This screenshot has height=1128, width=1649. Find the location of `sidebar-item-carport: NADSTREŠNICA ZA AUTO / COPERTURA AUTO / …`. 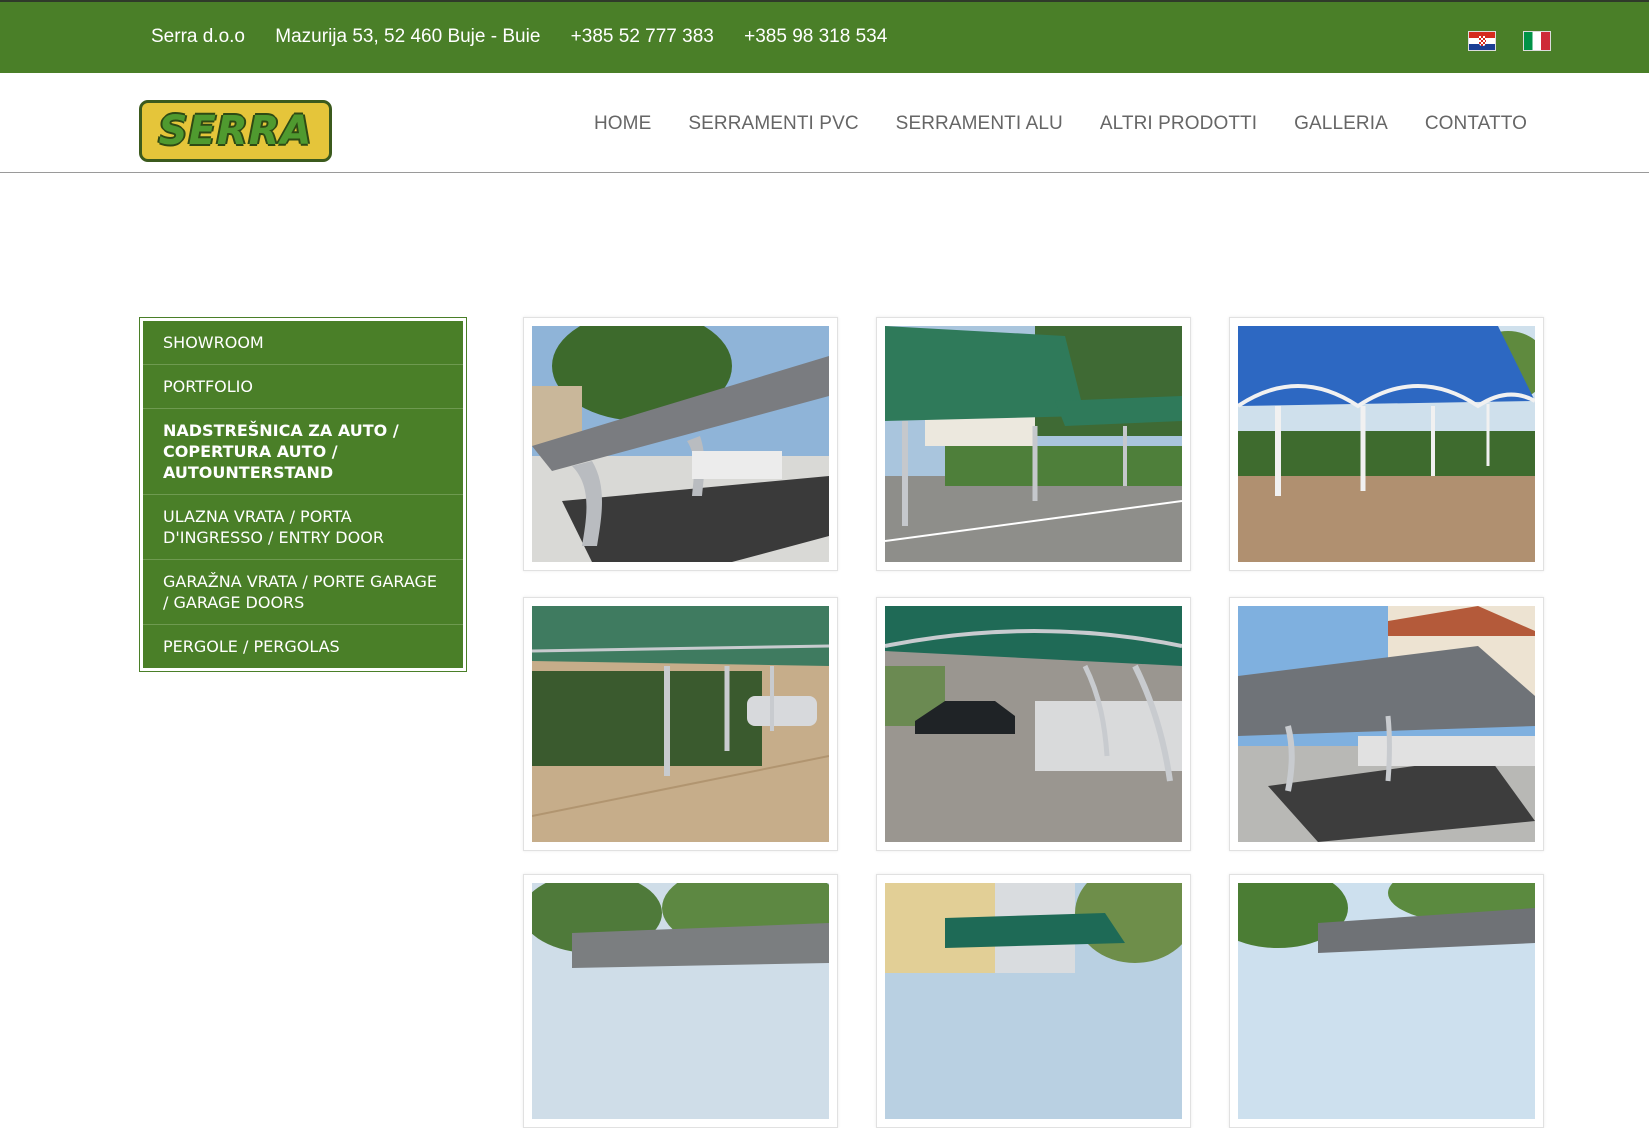

sidebar-item-carport: NADSTREŠNICA ZA AUTO / COPERTURA AUTO / … is located at coordinates (303, 452).